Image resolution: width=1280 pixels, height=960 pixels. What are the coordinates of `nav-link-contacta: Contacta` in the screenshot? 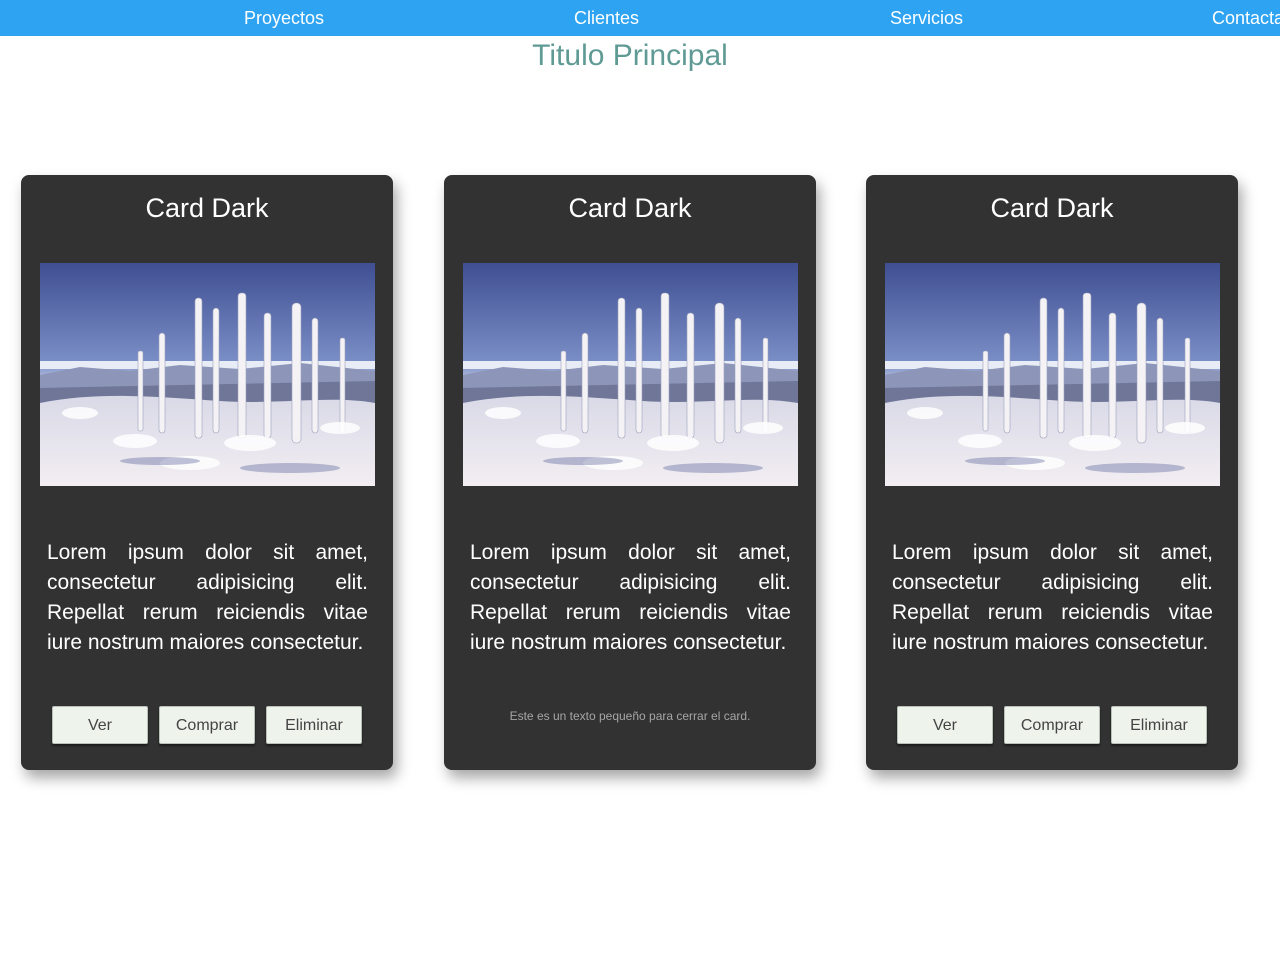 It's located at (1246, 18).